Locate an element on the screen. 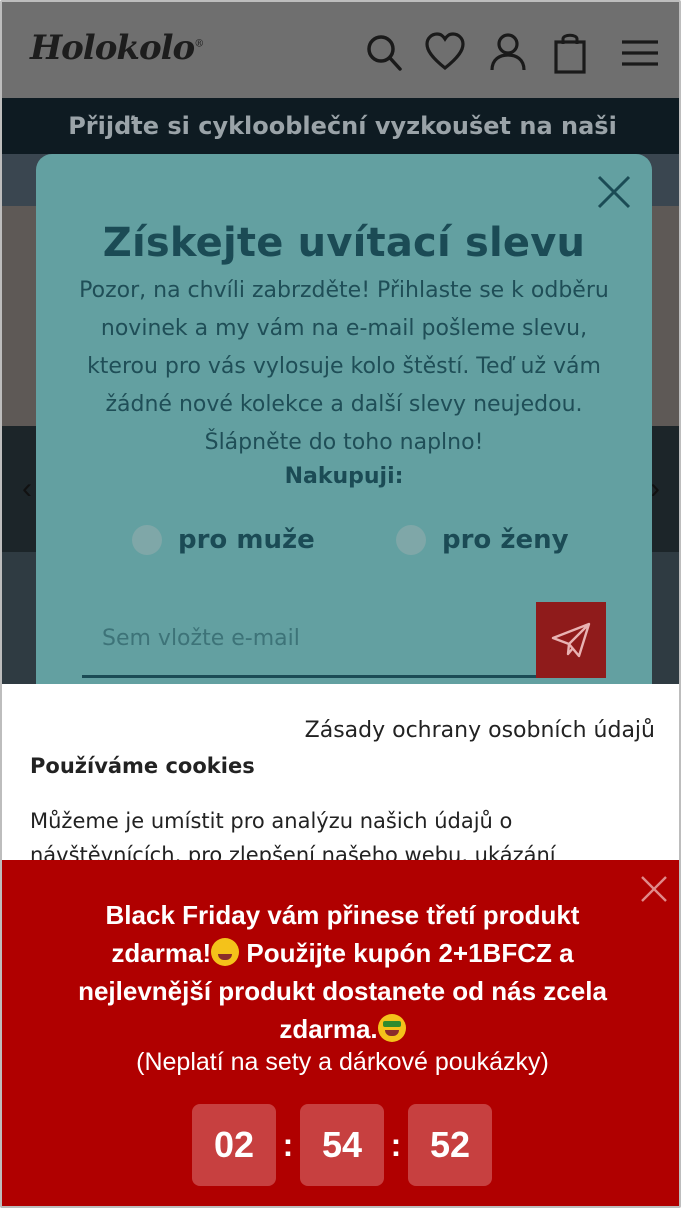  send-button is located at coordinates (571, 640).